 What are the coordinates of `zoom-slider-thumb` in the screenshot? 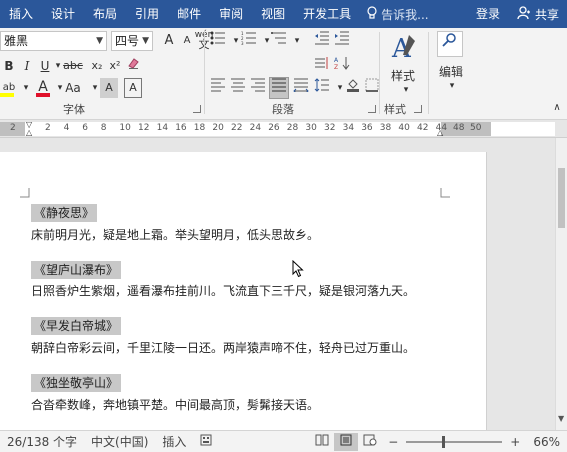 It's located at (444, 441).